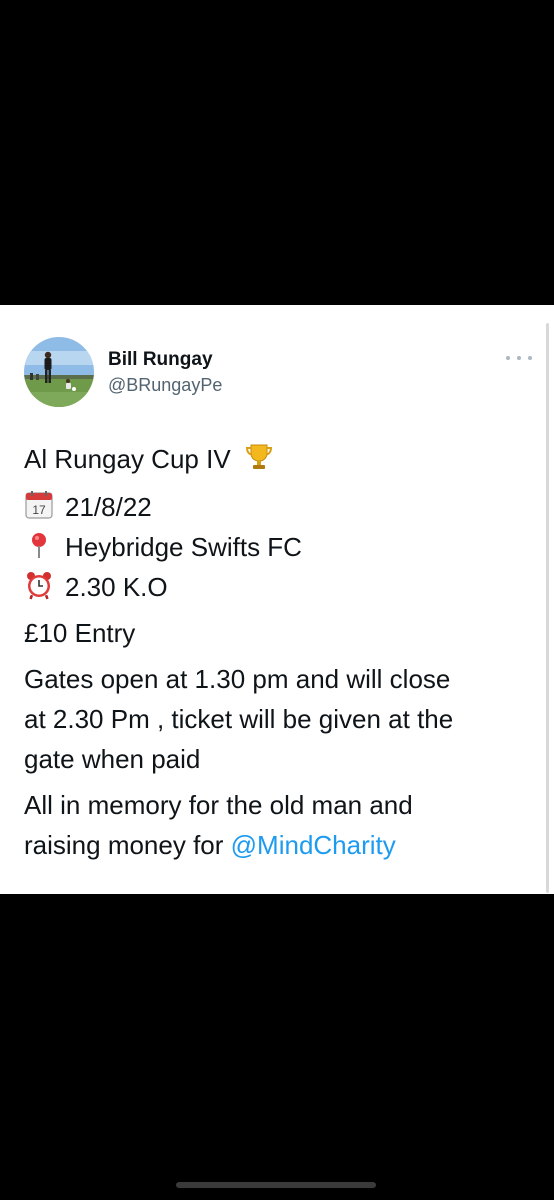 This screenshot has height=1200, width=554. What do you see at coordinates (127, 845) in the screenshot?
I see `memory-text: raising money for` at bounding box center [127, 845].